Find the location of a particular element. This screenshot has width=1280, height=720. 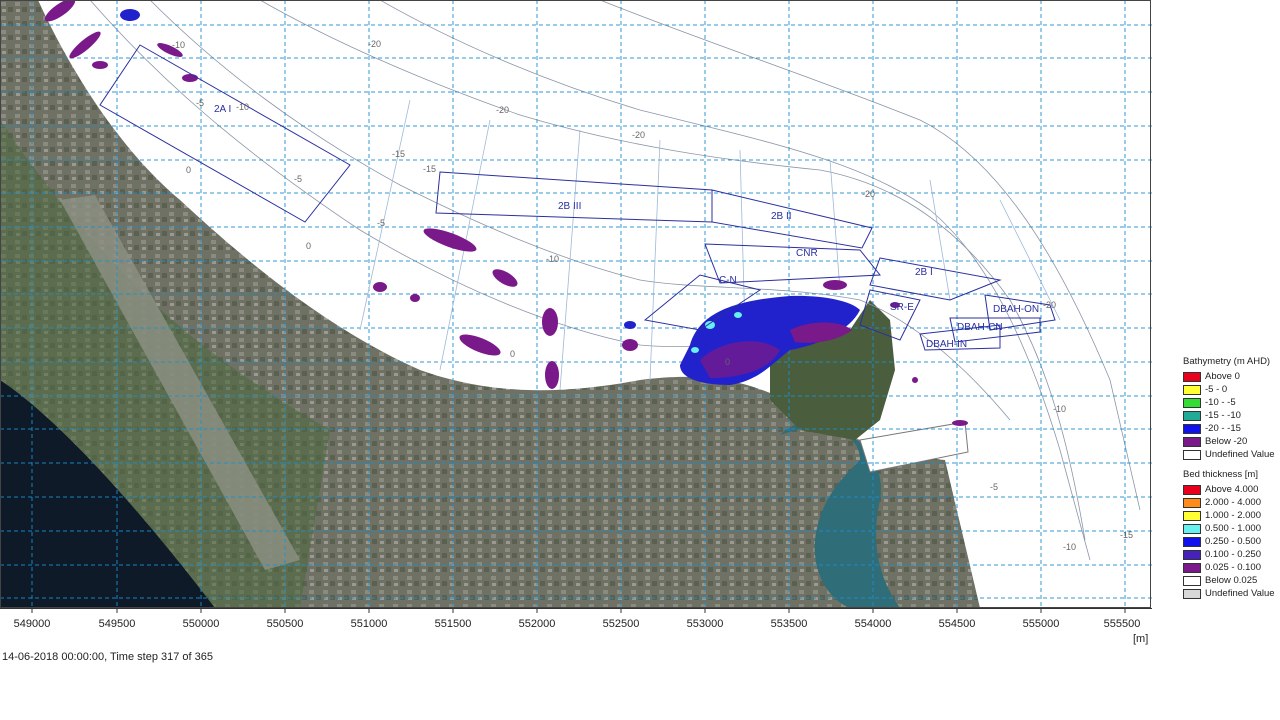

x-tick-label: 551000 is located at coordinates (369, 624).